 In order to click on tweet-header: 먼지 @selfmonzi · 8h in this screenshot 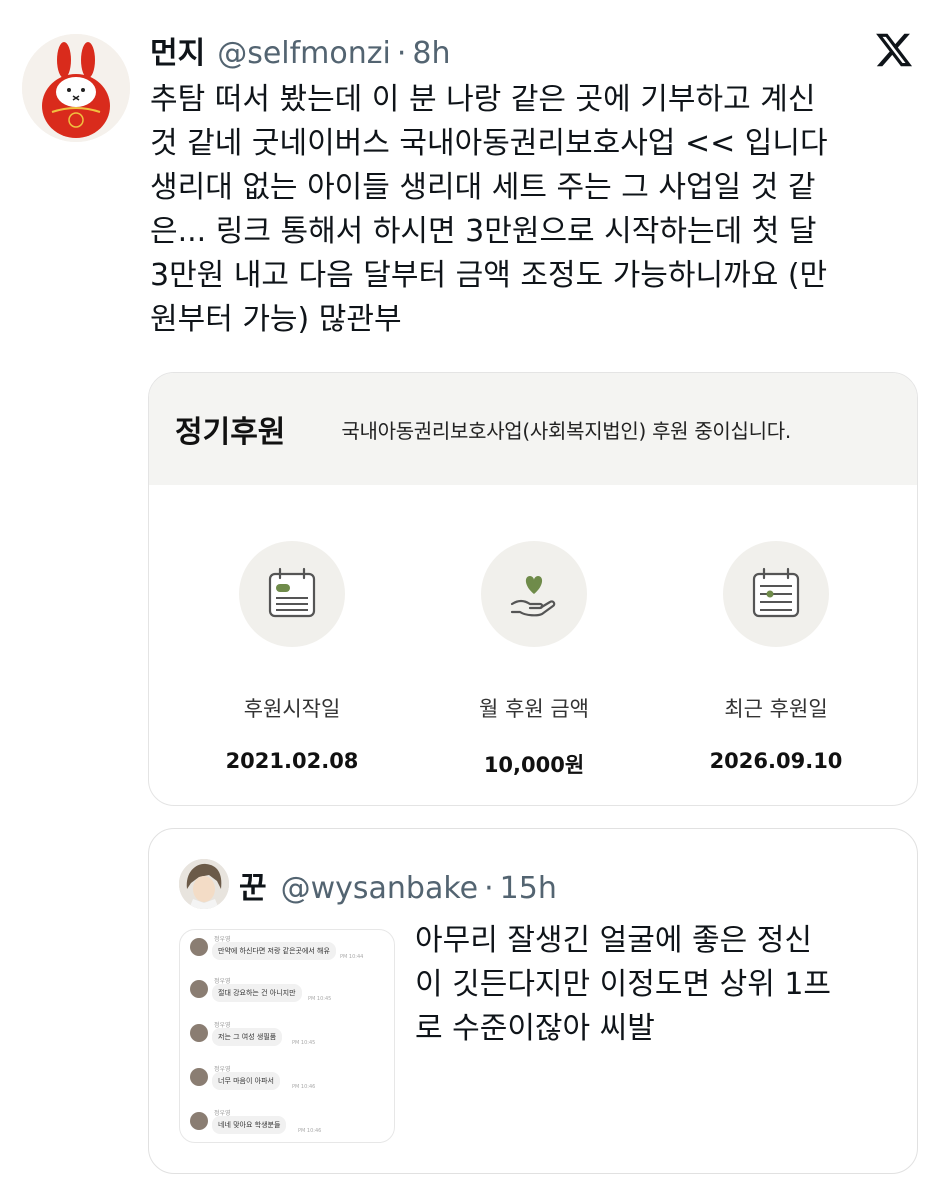, I will do `click(300, 49)`.